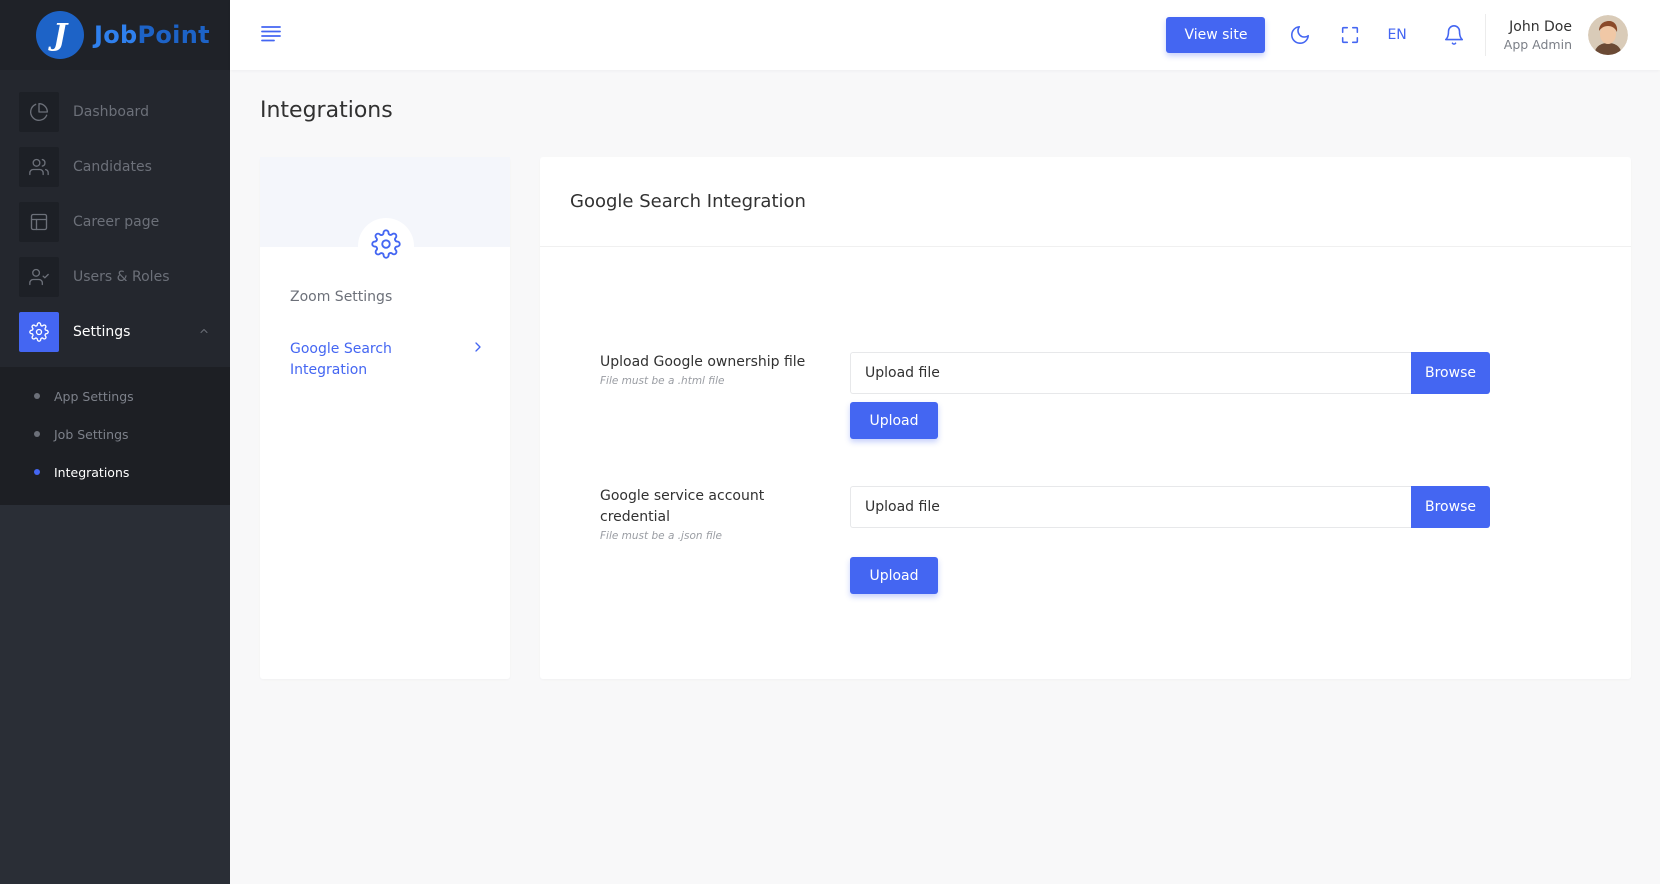  What do you see at coordinates (688, 201) in the screenshot?
I see `card-title: Google Search Integration` at bounding box center [688, 201].